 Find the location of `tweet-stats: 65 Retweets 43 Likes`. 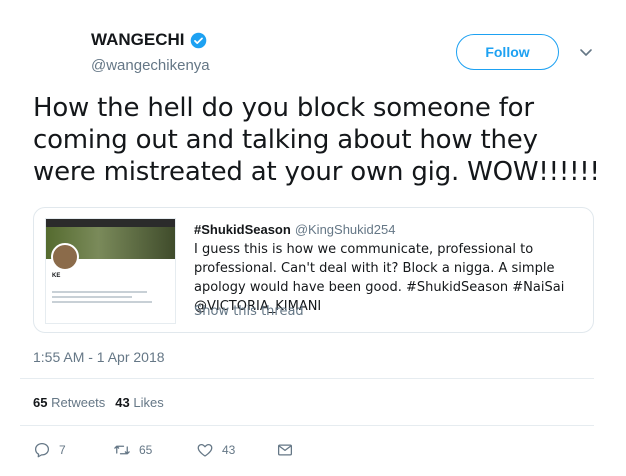

tweet-stats: 65 Retweets 43 Likes is located at coordinates (98, 402).